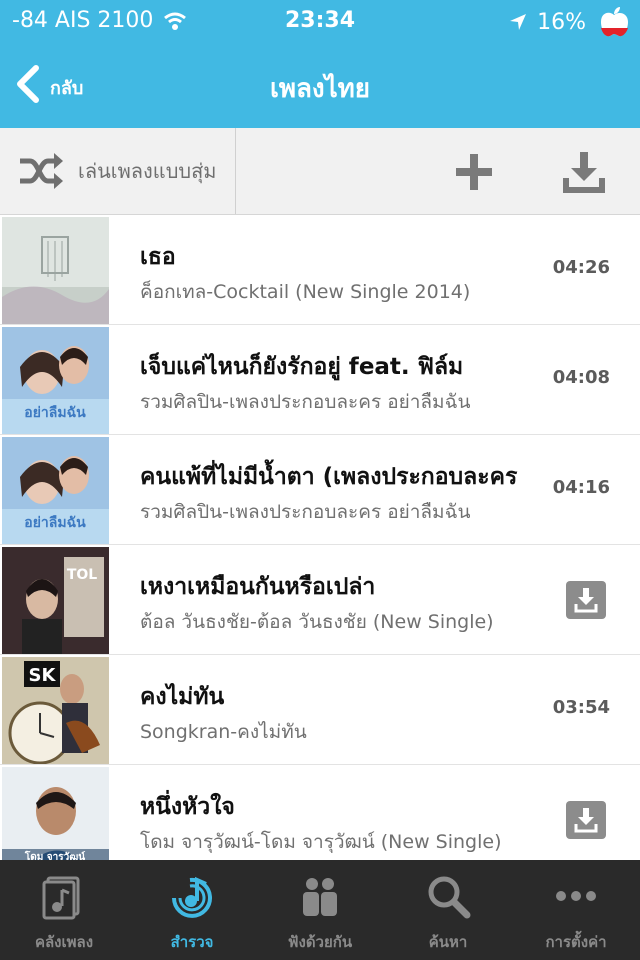 This screenshot has height=960, width=640. I want to click on tab-label: ค้นหา, so click(448, 942).